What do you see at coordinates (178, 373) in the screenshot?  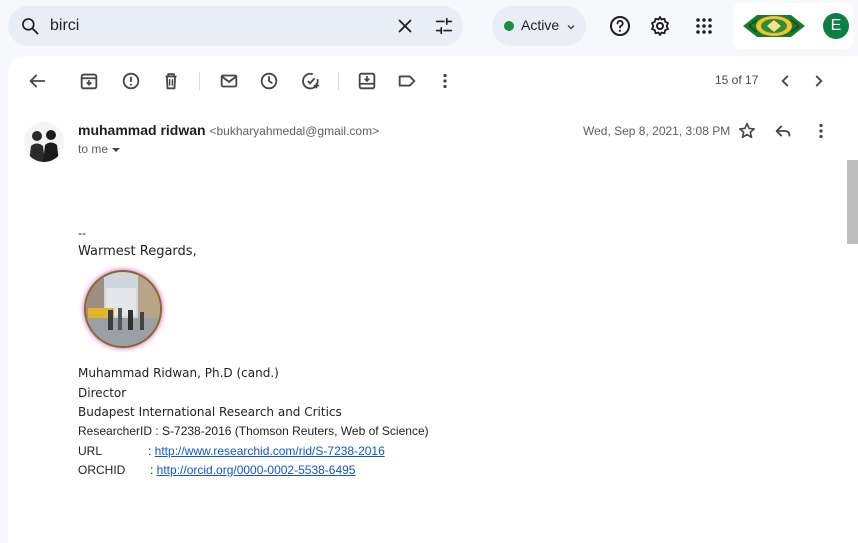 I see `signature-name: Muhammad Ridwan, Ph.D (cand.)` at bounding box center [178, 373].